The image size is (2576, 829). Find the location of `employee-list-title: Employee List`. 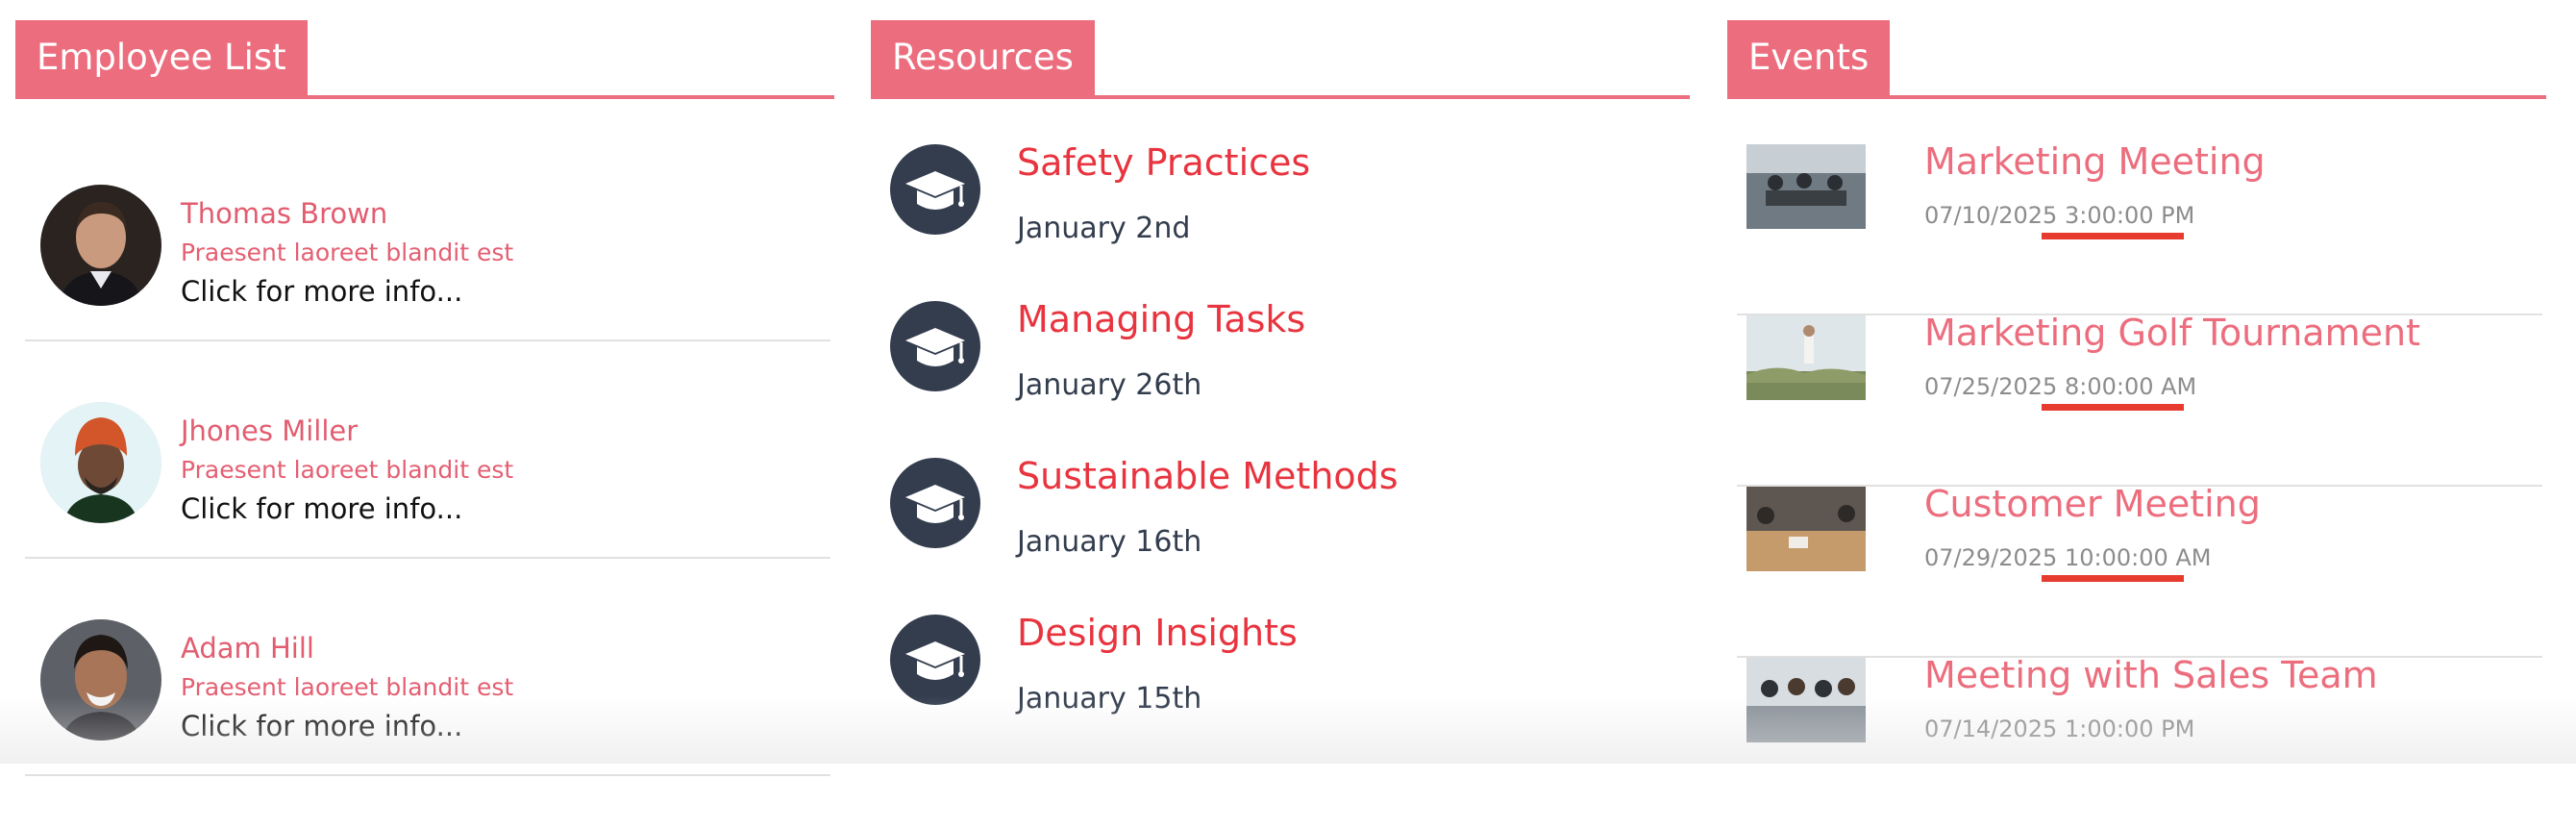

employee-list-title: Employee List is located at coordinates (162, 58).